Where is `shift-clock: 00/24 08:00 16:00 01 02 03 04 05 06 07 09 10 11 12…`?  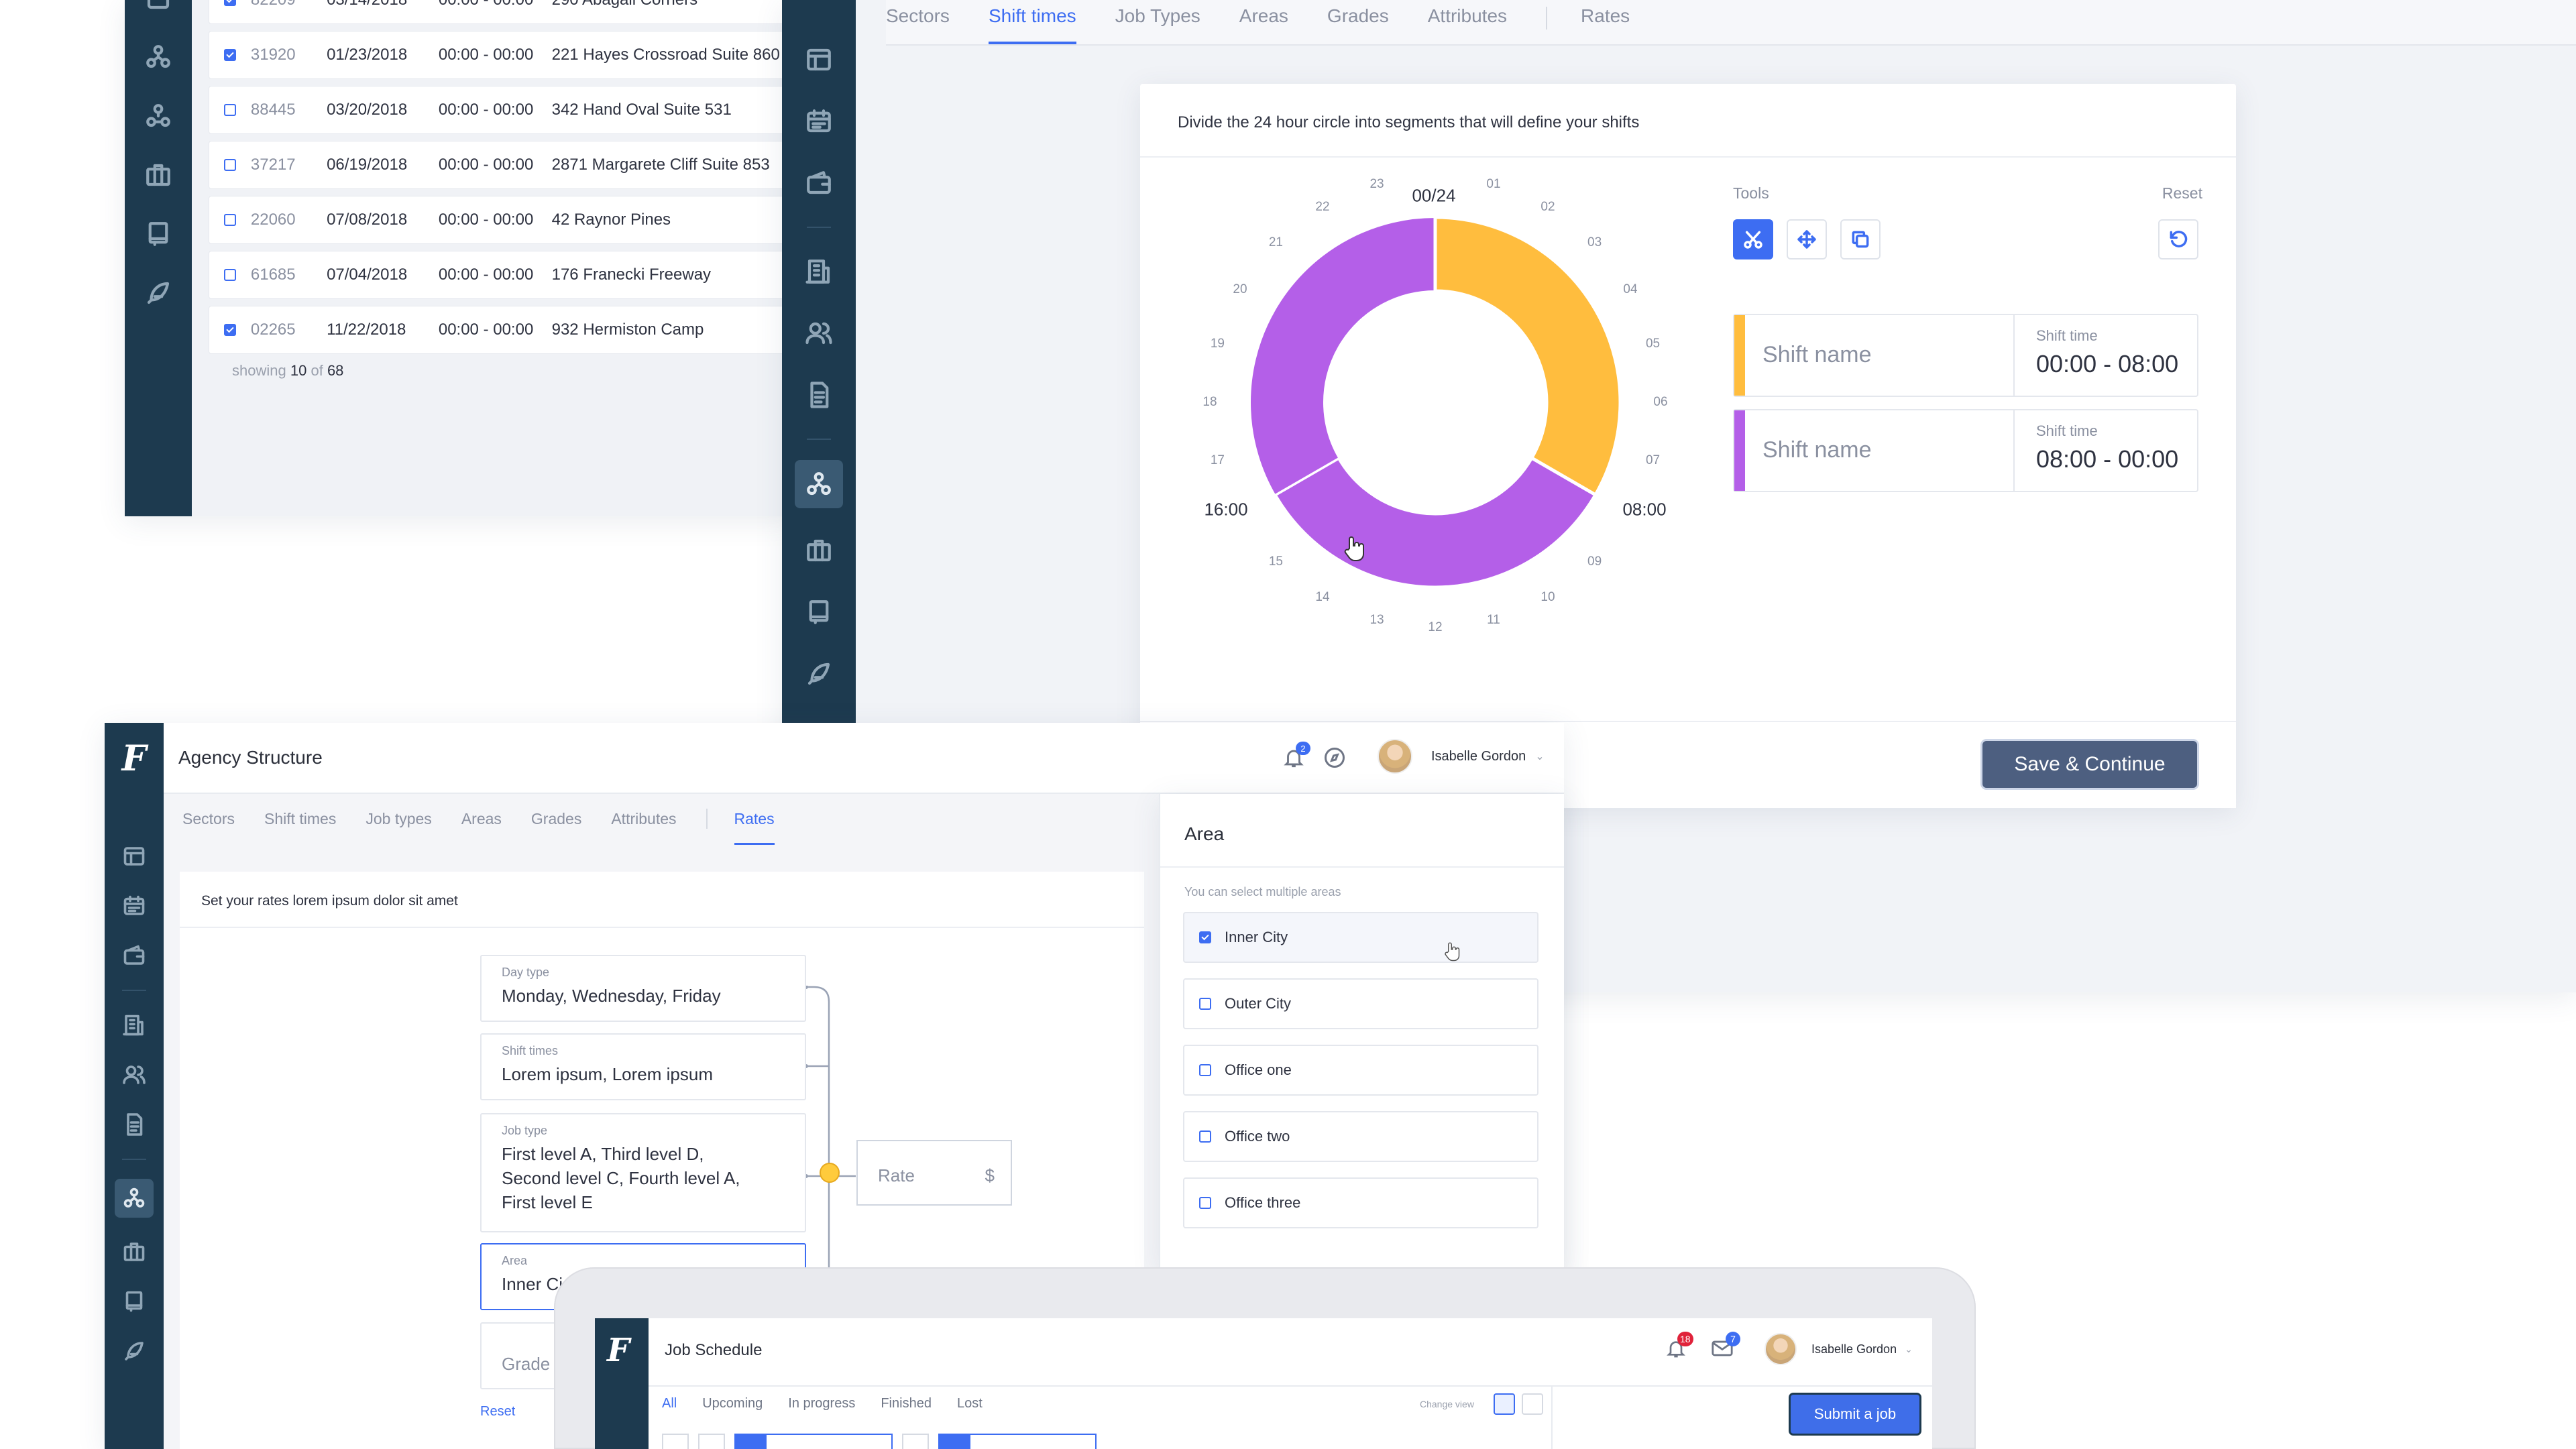
shift-clock: 00/24 08:00 16:00 01 02 03 04 05 06 07 09 10 11 12… is located at coordinates (1408, 409).